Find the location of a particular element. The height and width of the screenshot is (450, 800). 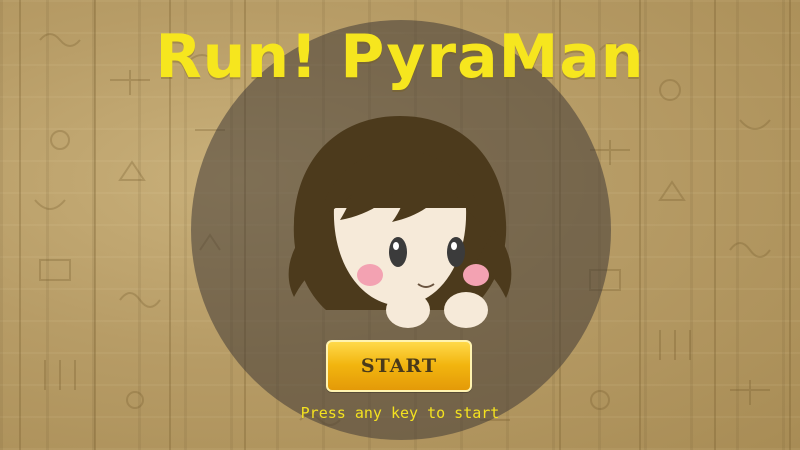

start-button: START is located at coordinates (399, 366).